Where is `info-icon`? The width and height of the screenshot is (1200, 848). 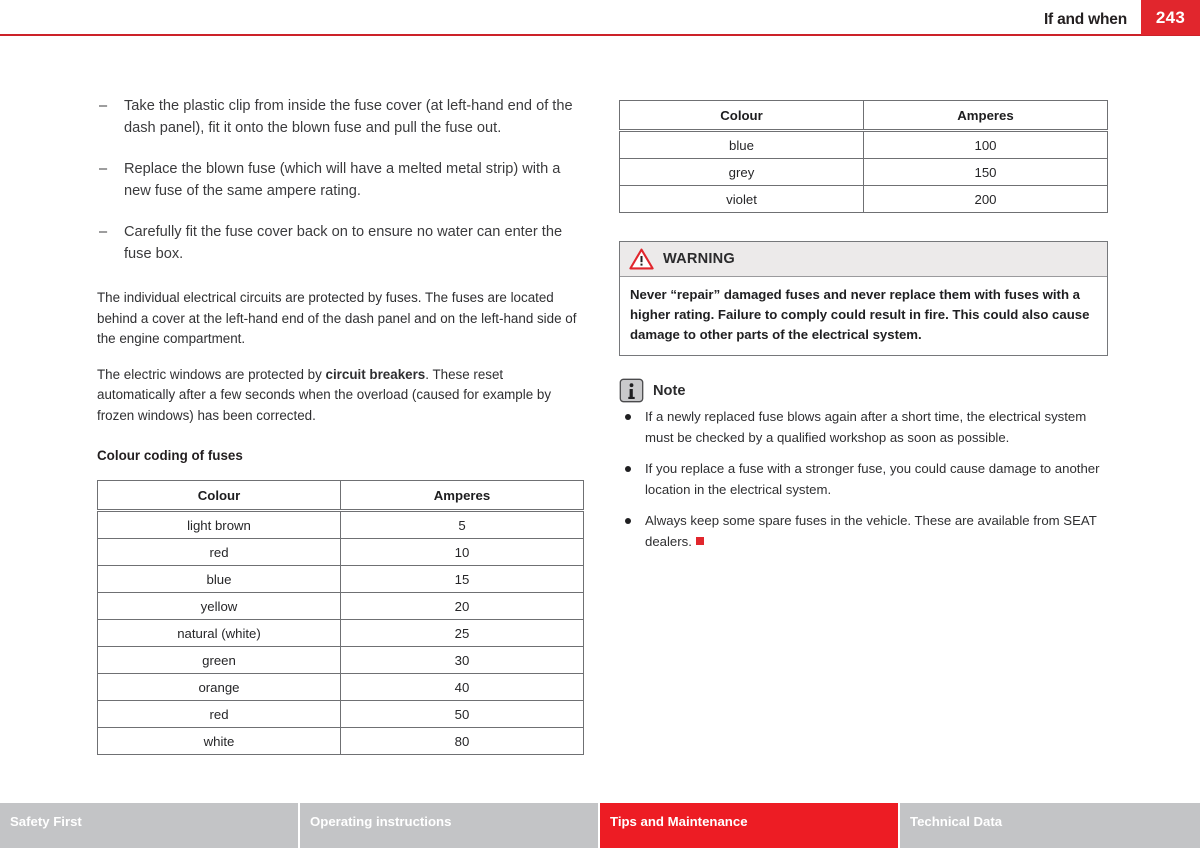
info-icon is located at coordinates (631, 390).